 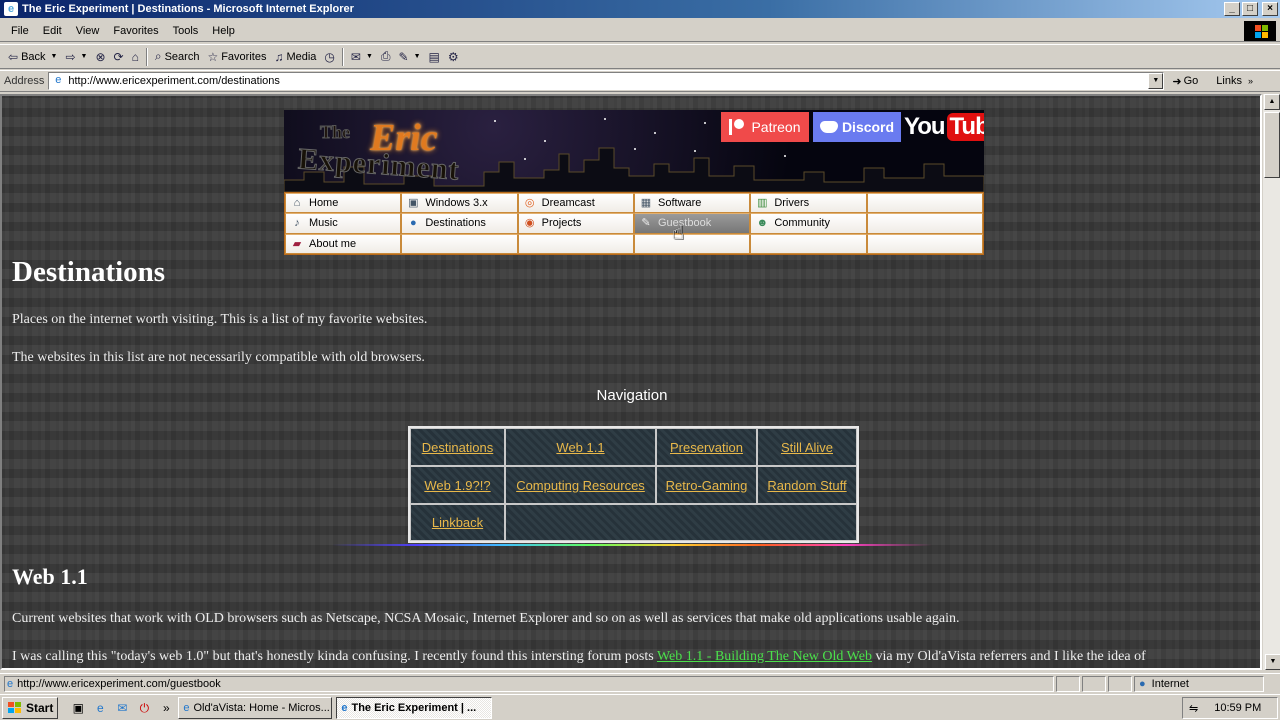 I want to click on nav-cell: Retro-Gaming, so click(x=706, y=485).